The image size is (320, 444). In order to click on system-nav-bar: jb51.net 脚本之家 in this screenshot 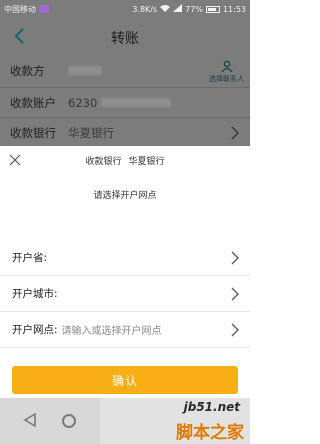, I will do `click(125, 421)`.